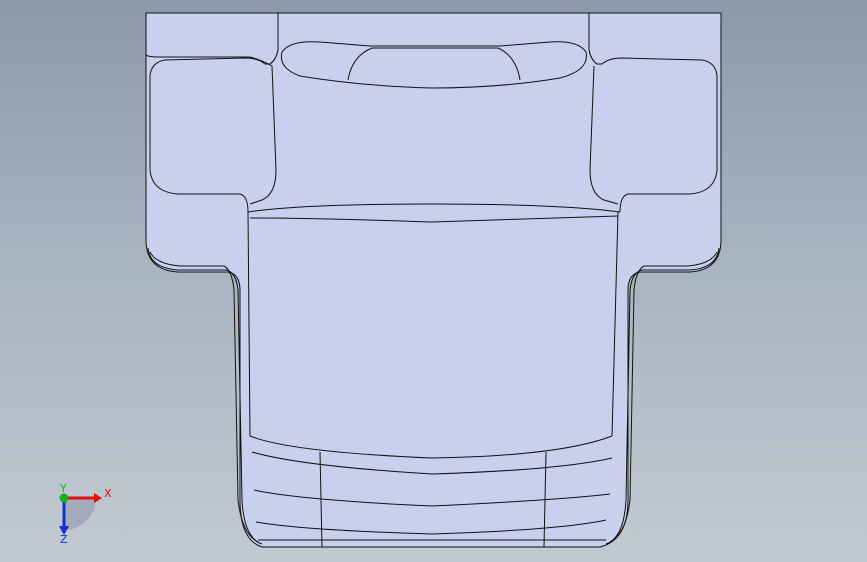 The image size is (867, 562). What do you see at coordinates (63, 488) in the screenshot?
I see `y-axis-label: Y` at bounding box center [63, 488].